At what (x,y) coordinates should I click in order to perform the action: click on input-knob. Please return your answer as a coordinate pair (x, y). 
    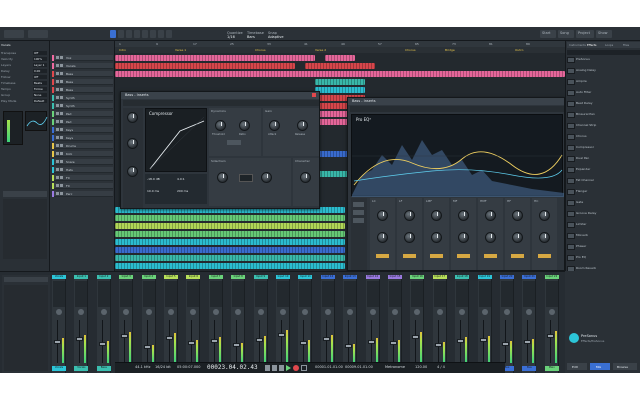
    Looking at the image, I should click on (132, 117).